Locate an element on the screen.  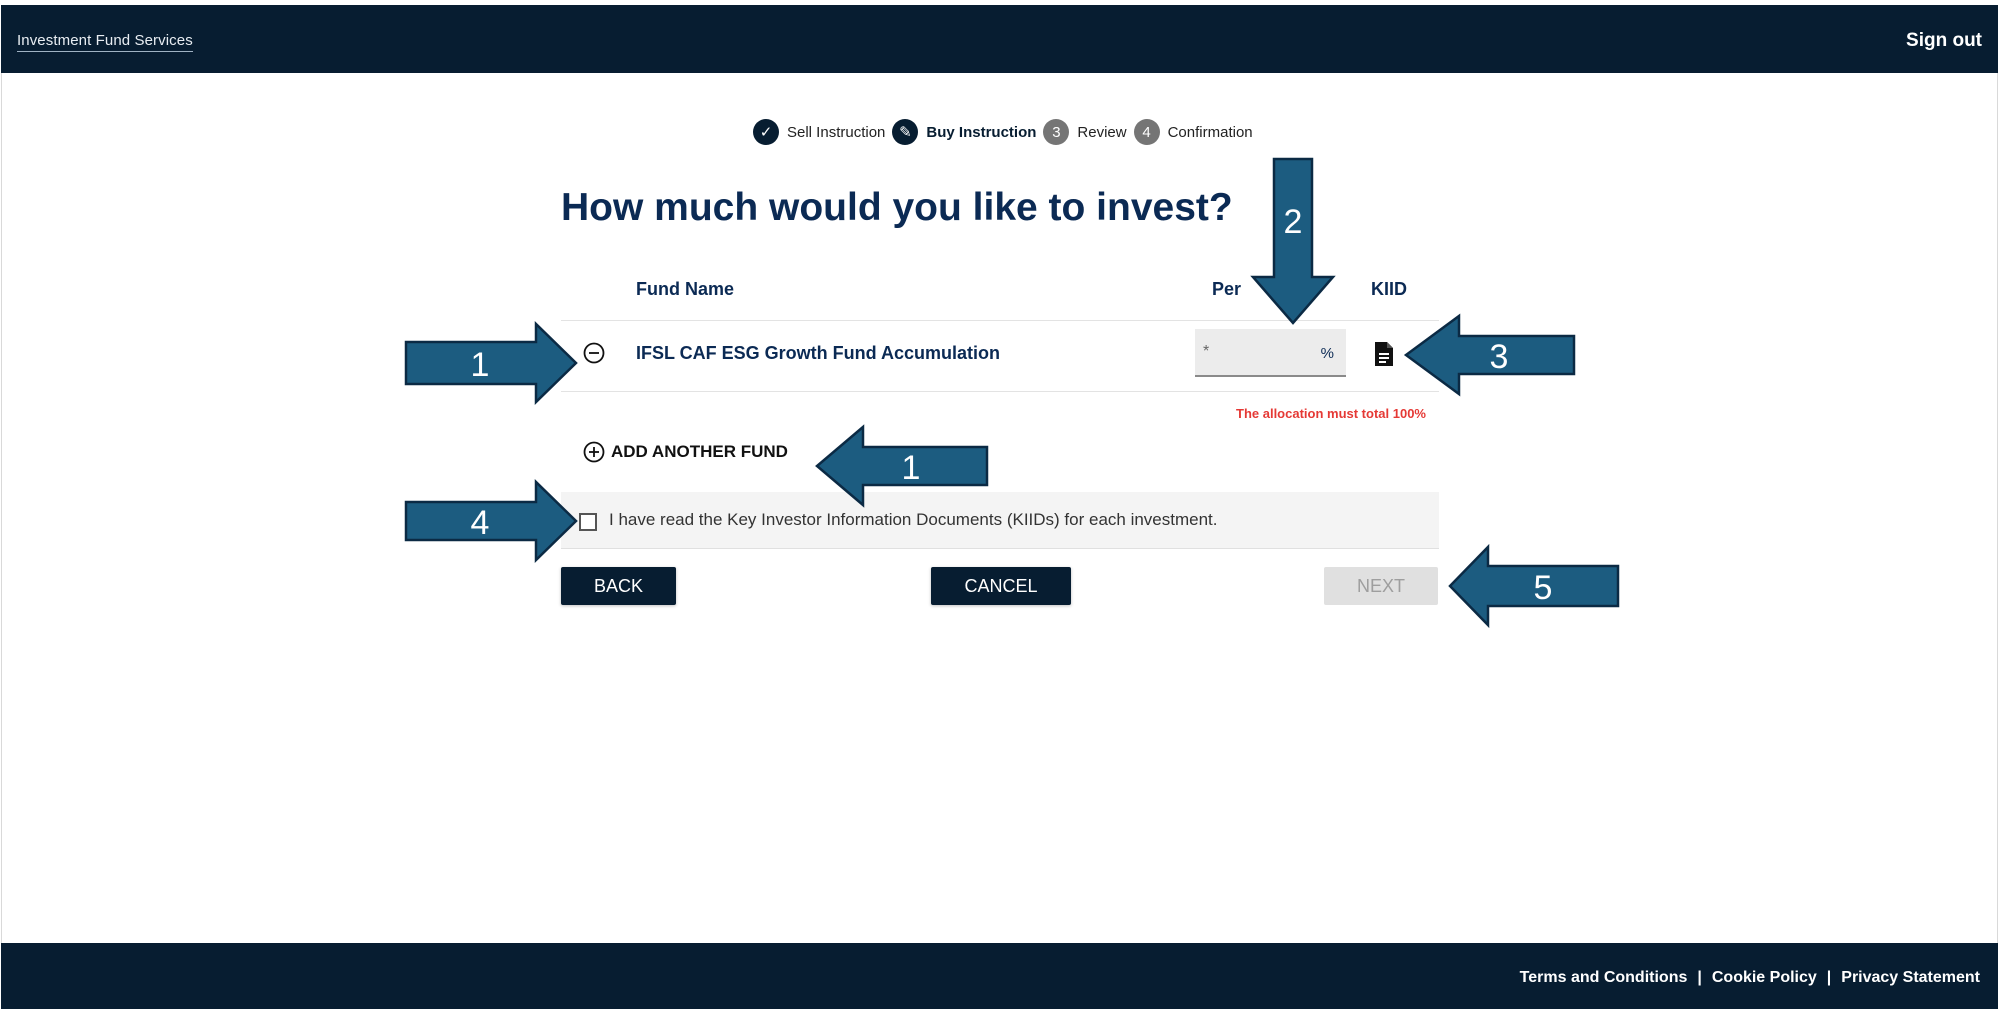
percent-suffix: % is located at coordinates (1327, 353).